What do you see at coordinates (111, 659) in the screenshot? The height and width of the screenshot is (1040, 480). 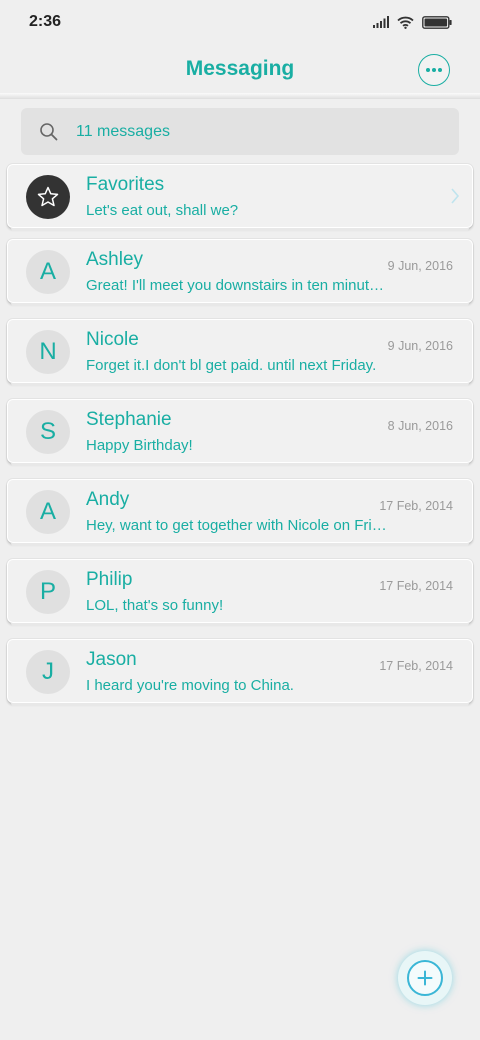 I see `contact-name: Jason` at bounding box center [111, 659].